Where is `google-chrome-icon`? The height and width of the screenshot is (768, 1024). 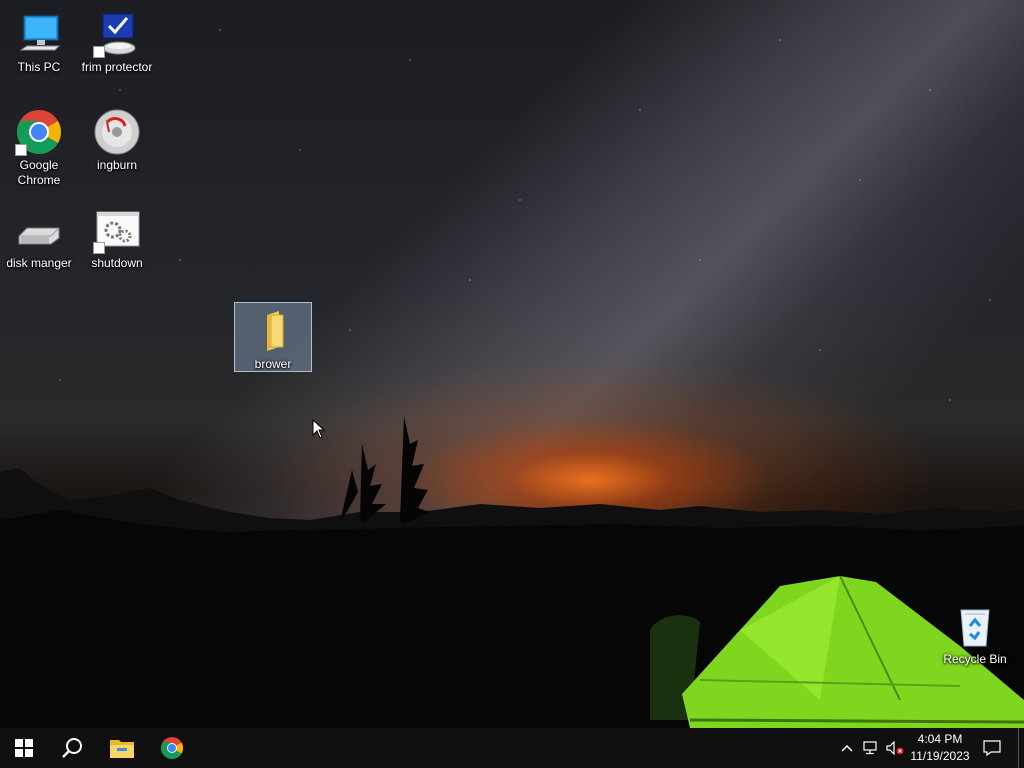 google-chrome-icon is located at coordinates (39, 132).